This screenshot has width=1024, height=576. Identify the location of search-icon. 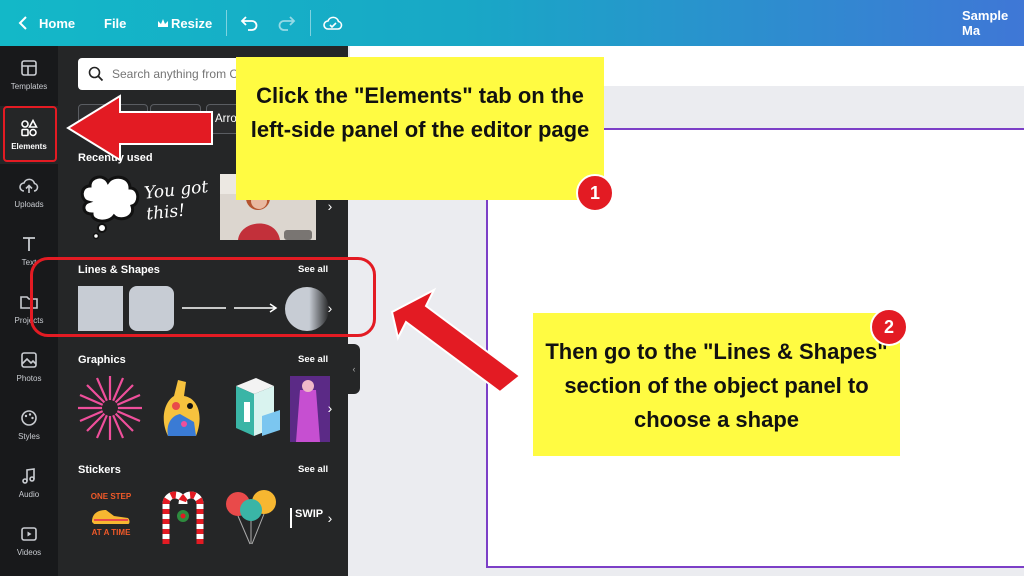
(96, 74).